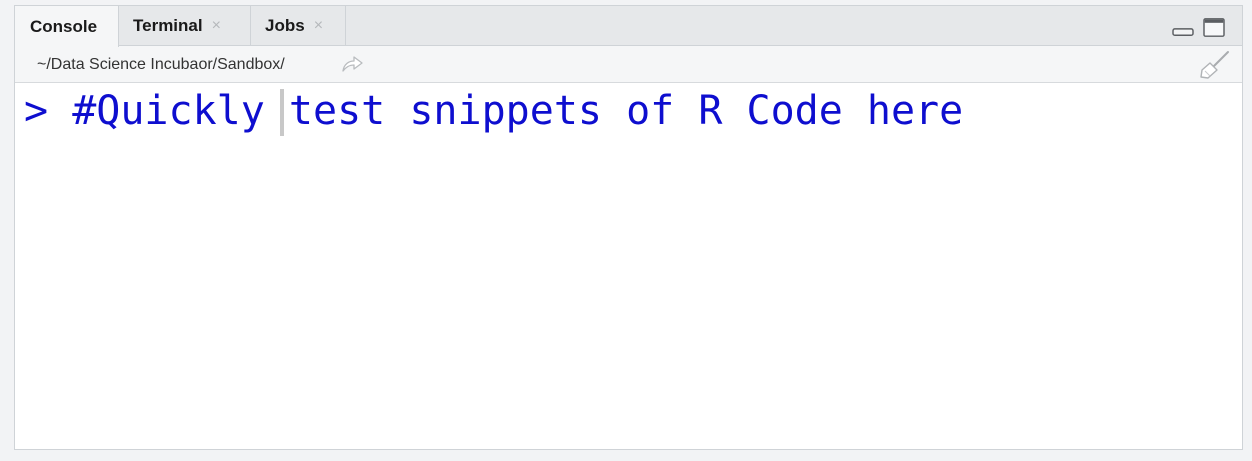 This screenshot has height=461, width=1252. I want to click on console-input-text: #Quickly test snippets of R Code here, so click(517, 111).